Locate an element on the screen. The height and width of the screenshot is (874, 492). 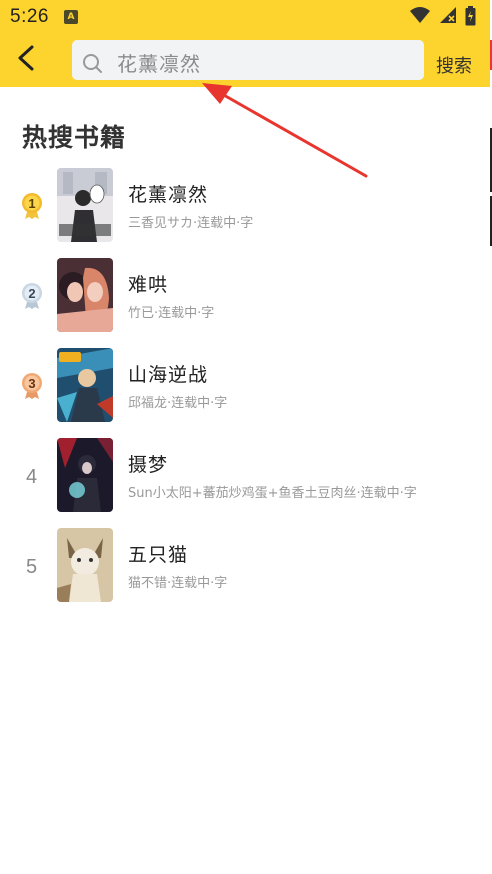
rank-number: 1 is located at coordinates (31, 203).